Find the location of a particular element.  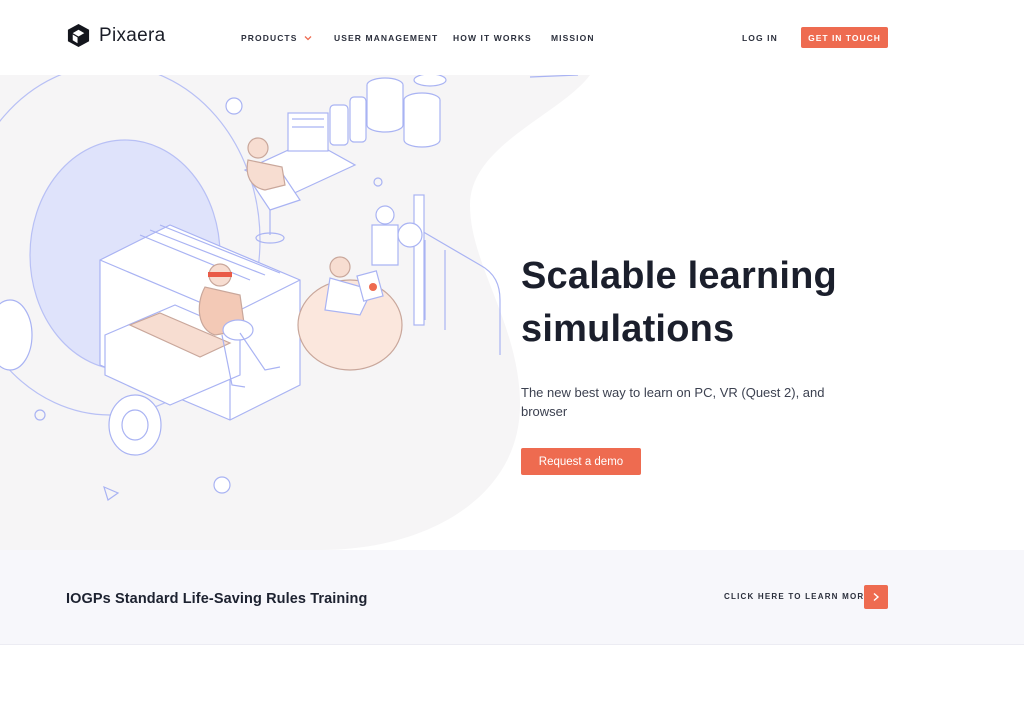

request-demo-button: Request a demo is located at coordinates (581, 461).